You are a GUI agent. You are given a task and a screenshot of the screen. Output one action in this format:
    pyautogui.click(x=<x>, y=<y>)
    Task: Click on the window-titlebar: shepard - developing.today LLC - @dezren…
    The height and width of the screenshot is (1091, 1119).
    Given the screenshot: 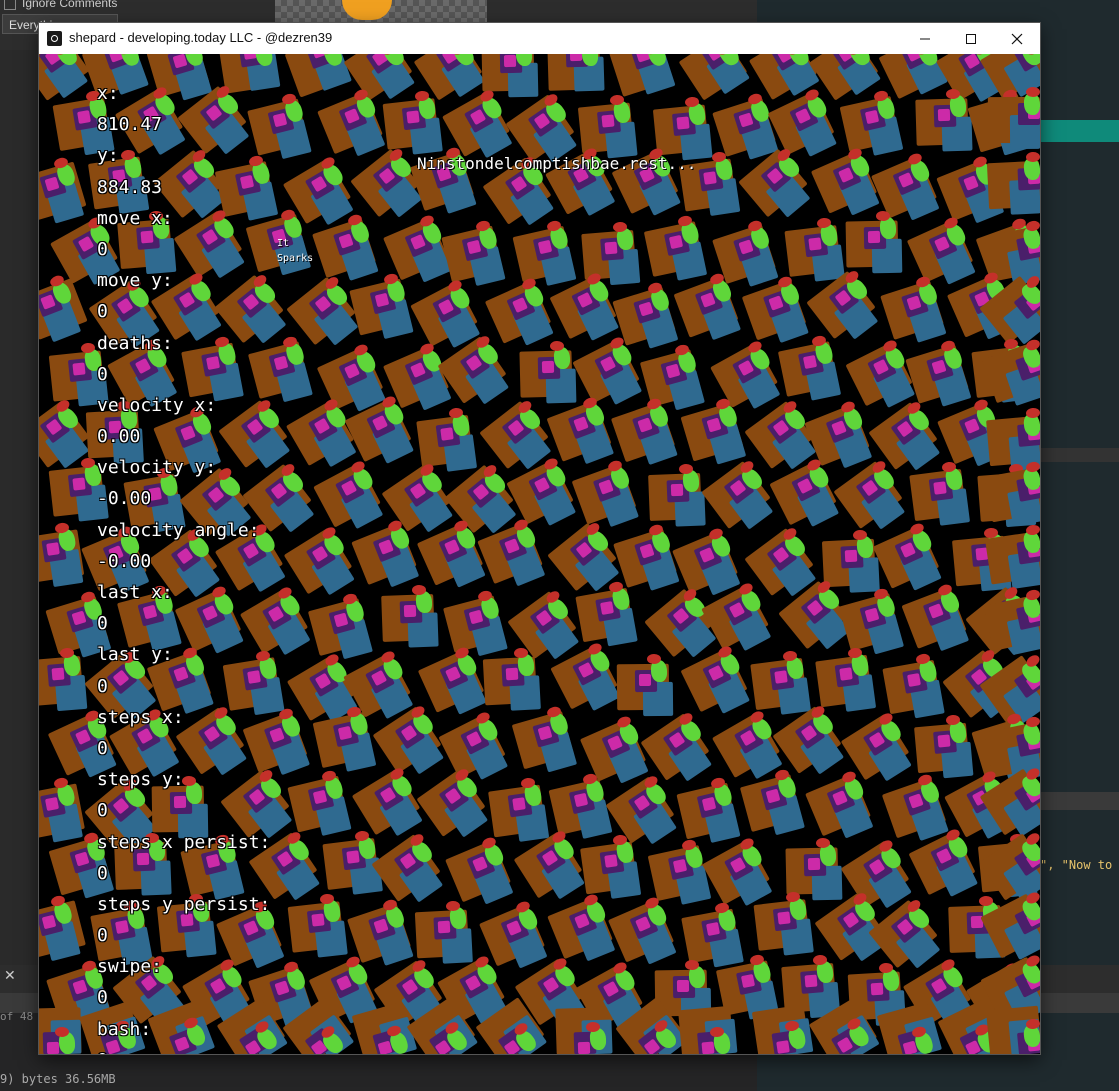 What is the action you would take?
    pyautogui.click(x=539, y=38)
    